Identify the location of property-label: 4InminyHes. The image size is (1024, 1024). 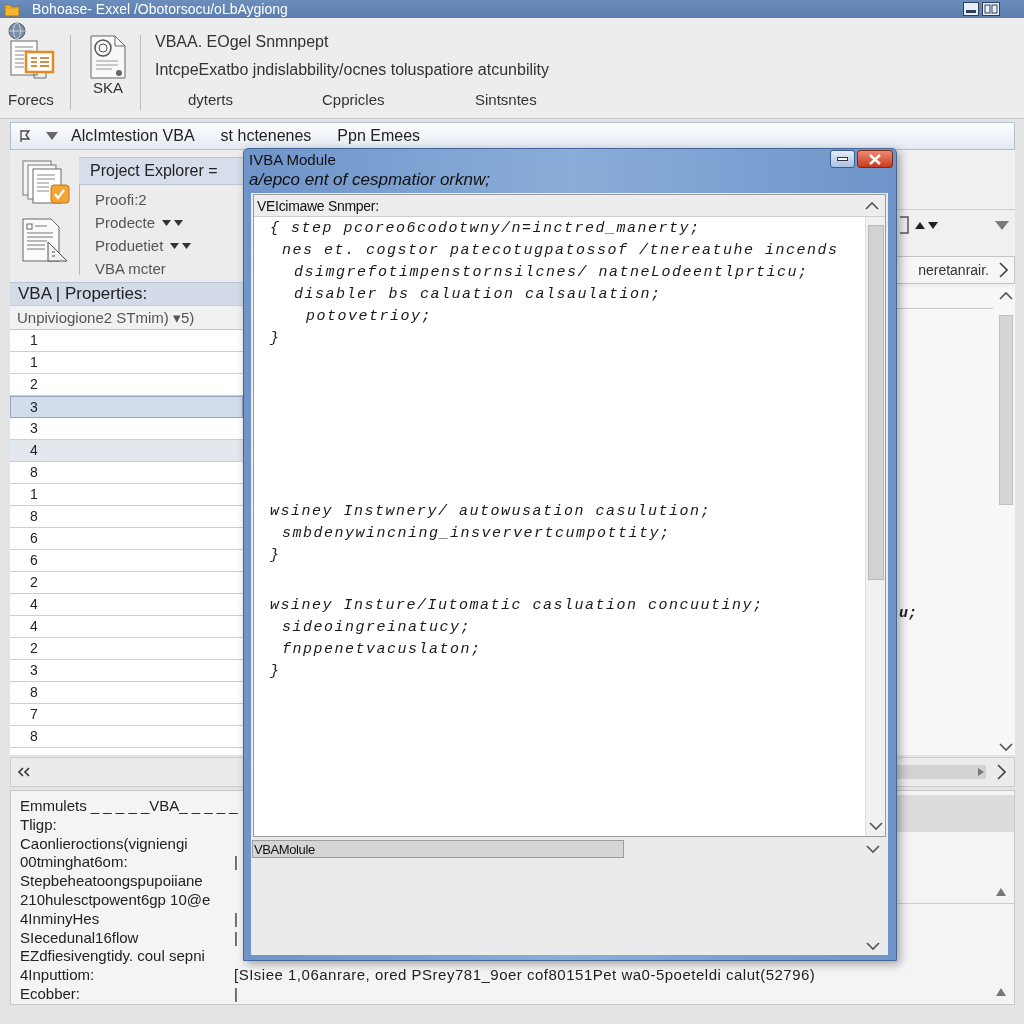
(60, 918).